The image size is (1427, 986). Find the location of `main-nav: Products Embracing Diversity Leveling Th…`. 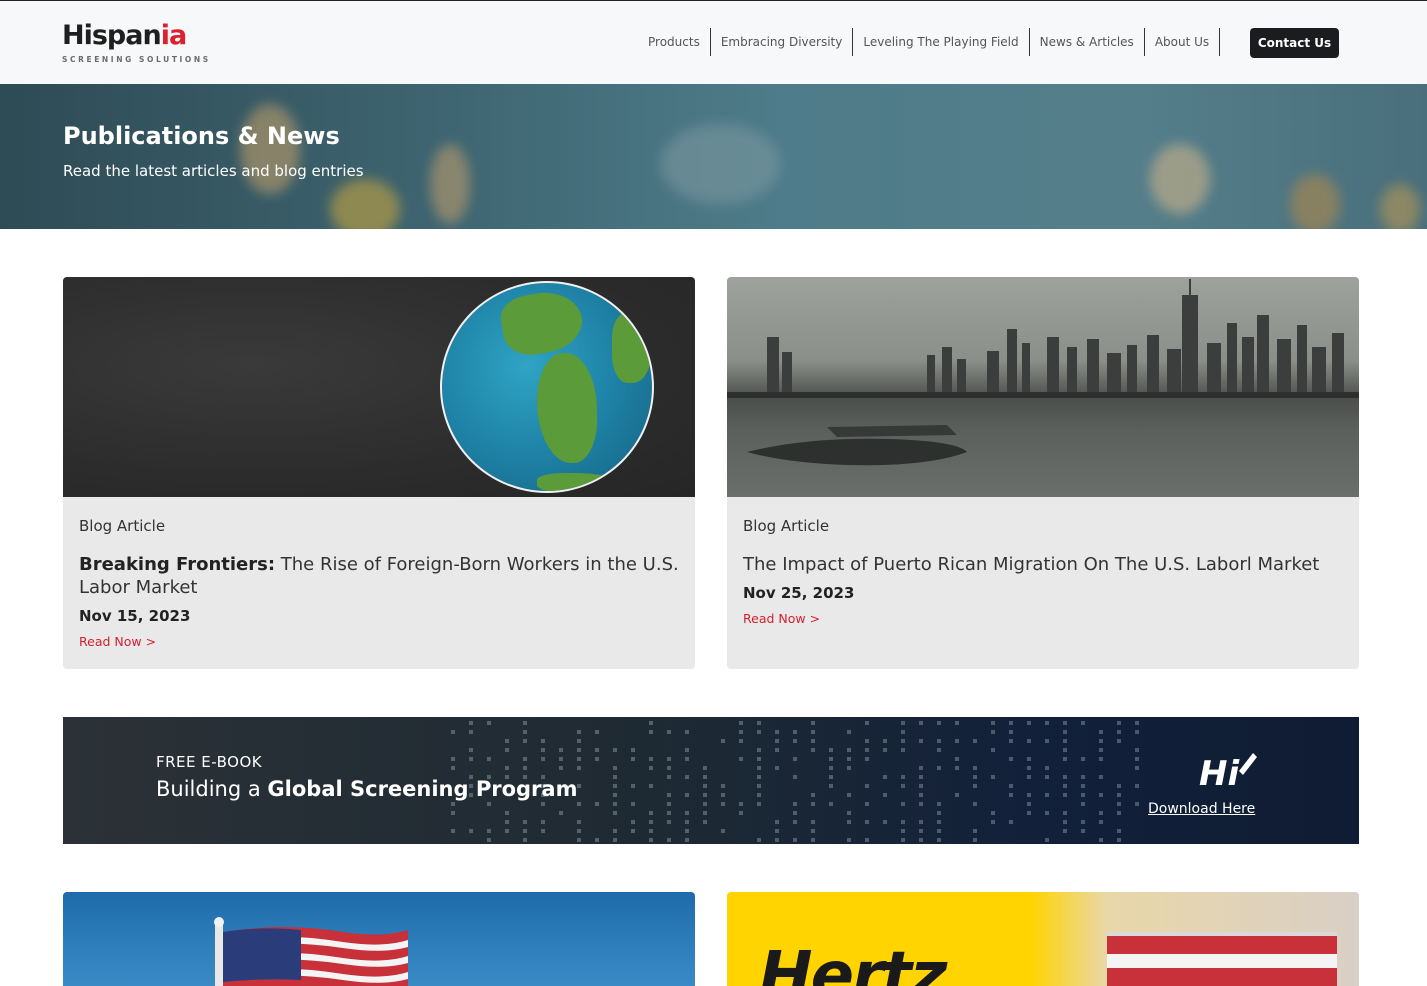

main-nav: Products Embracing Diversity Leveling Th… is located at coordinates (929, 42).